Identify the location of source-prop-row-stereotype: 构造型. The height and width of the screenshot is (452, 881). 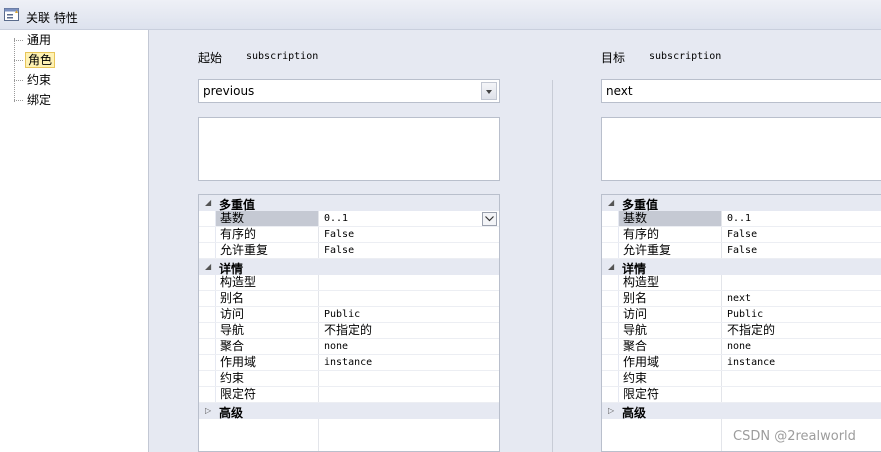
(349, 283).